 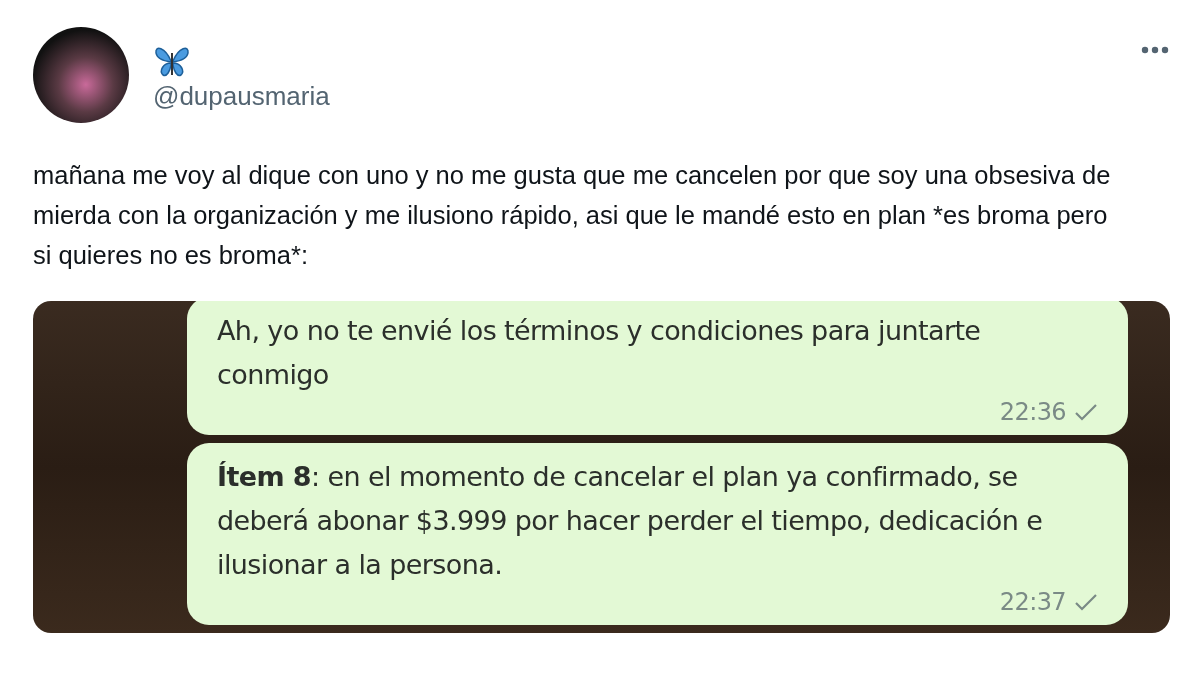 I want to click on message-text: Ítem 8: en el momento de cancelar el plan ya confirmado, se deberá abonar $3.999 por hacer perder el tiempo, dedicación e ilusionar a la persona., so click(x=630, y=521).